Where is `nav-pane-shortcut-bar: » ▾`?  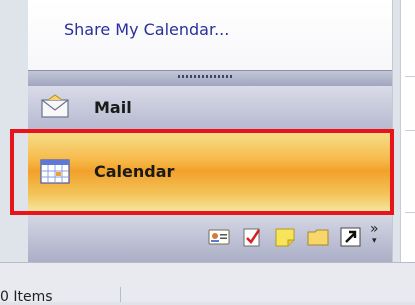 nav-pane-shortcut-bar: » ▾ is located at coordinates (210, 237).